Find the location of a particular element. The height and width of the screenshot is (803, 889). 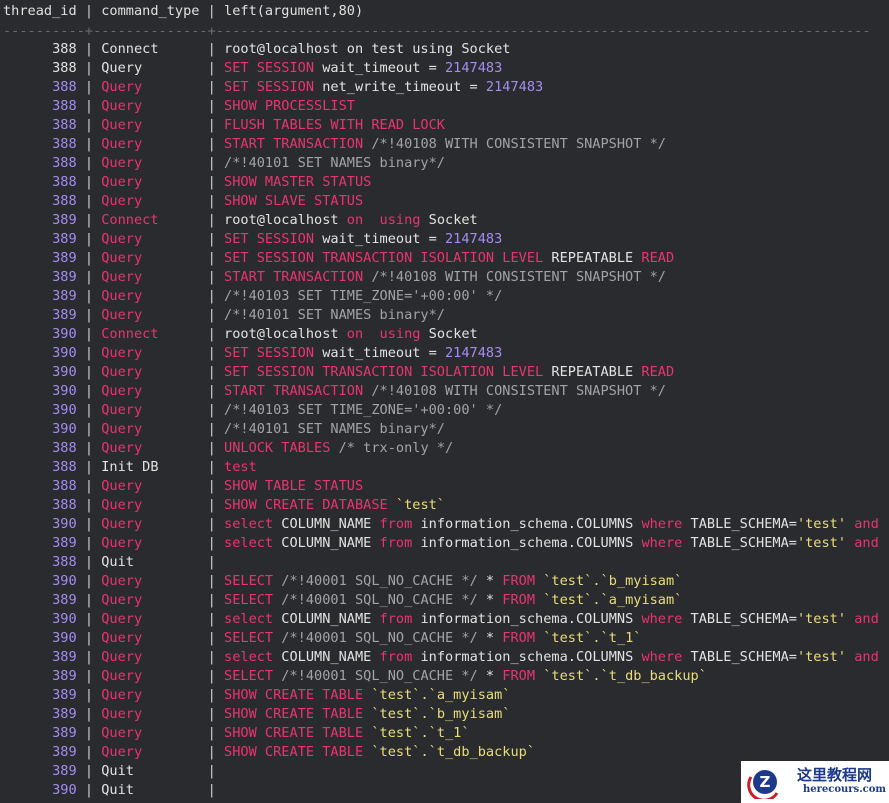

argument: SHOW CREATE TABLE `test`.`t_1` is located at coordinates (347, 733).